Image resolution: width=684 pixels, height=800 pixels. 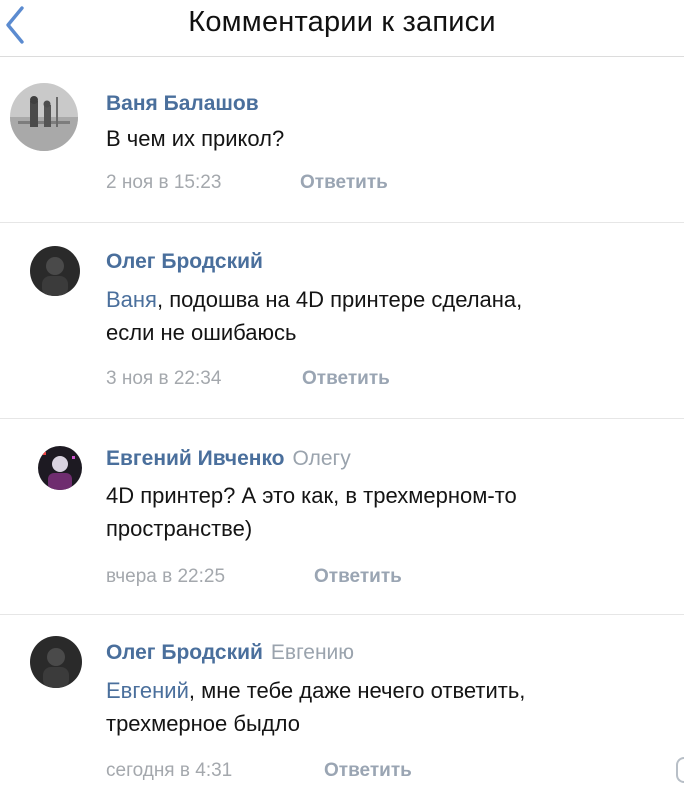 I want to click on comment-text: В чем их прикол?, so click(x=195, y=138).